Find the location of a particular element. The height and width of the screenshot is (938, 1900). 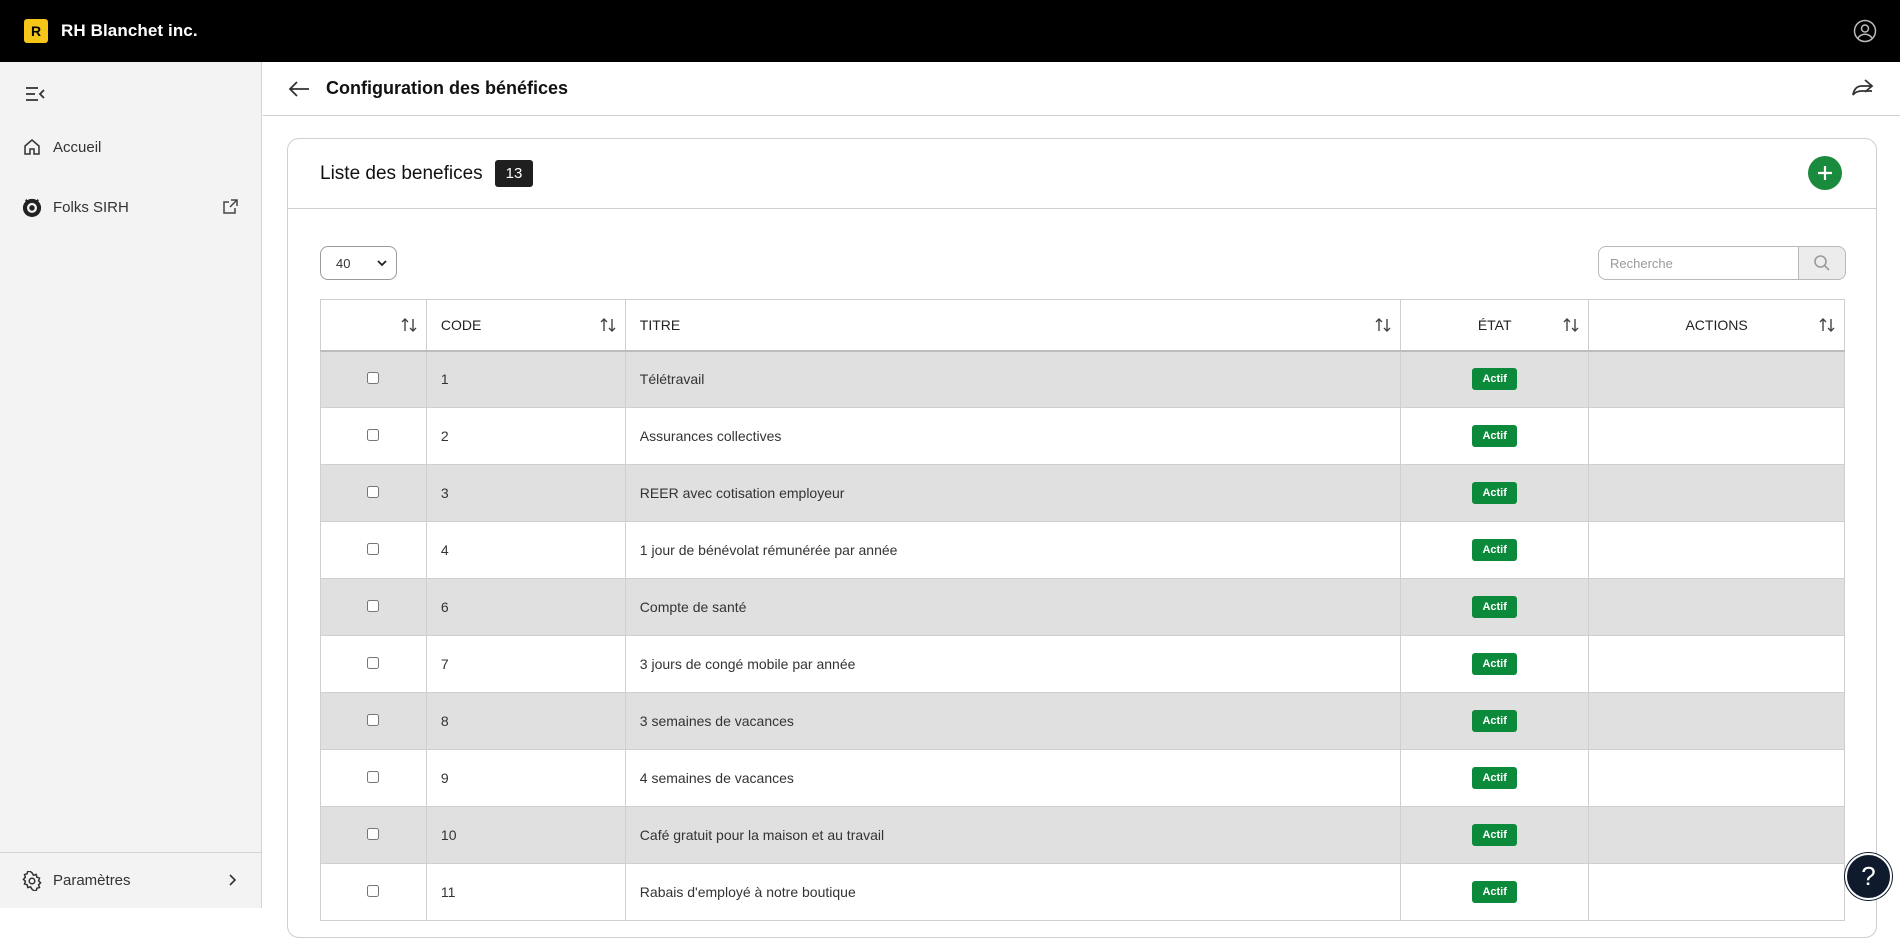

column-header-code: CODE is located at coordinates (526, 325).